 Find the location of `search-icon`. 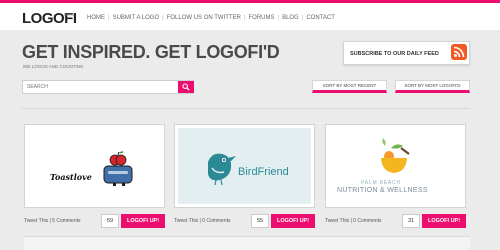

search-icon is located at coordinates (186, 87).